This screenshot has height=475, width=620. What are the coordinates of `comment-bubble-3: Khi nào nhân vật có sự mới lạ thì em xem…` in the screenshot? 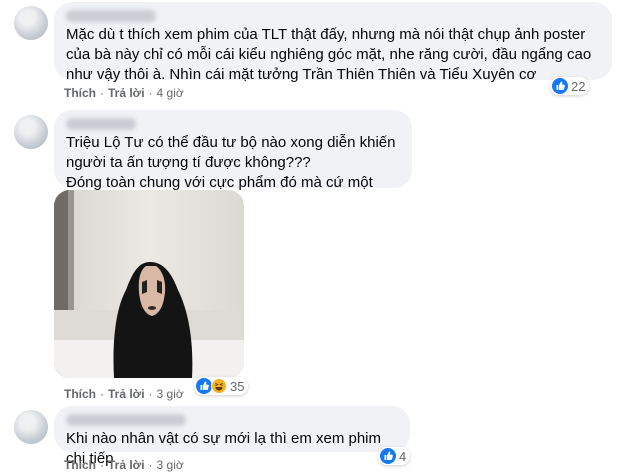 It's located at (232, 436).